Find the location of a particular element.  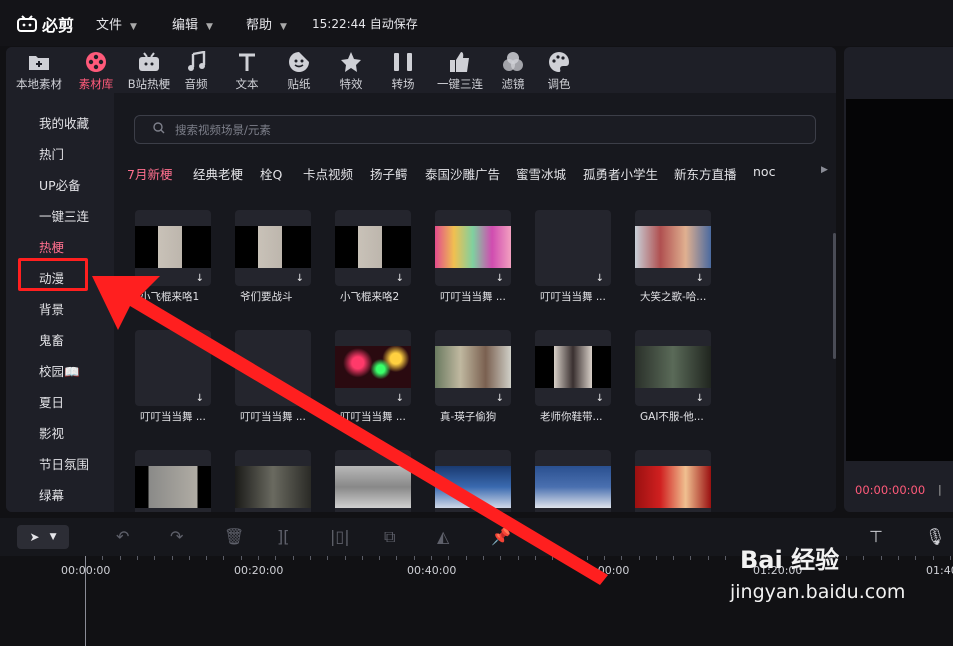

watermark: Bai 经验 jingyan.baidu.com is located at coordinates (817, 571).